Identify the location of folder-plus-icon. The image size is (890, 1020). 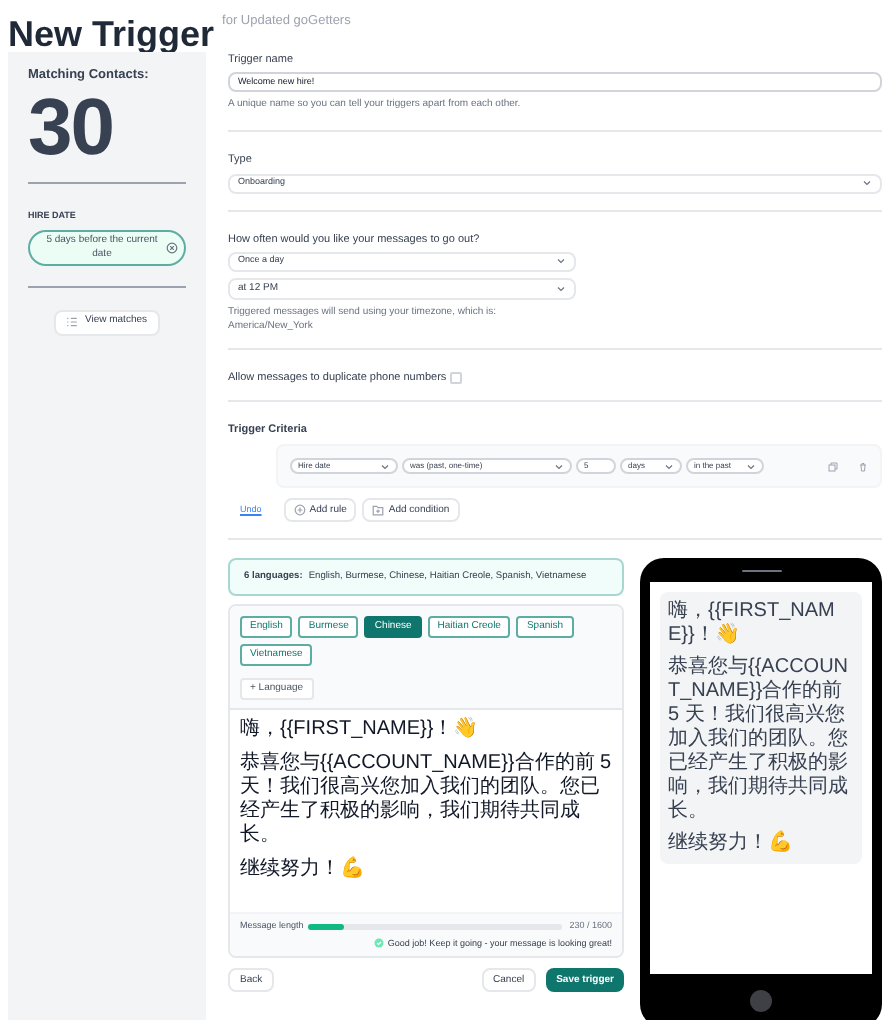
(378, 510).